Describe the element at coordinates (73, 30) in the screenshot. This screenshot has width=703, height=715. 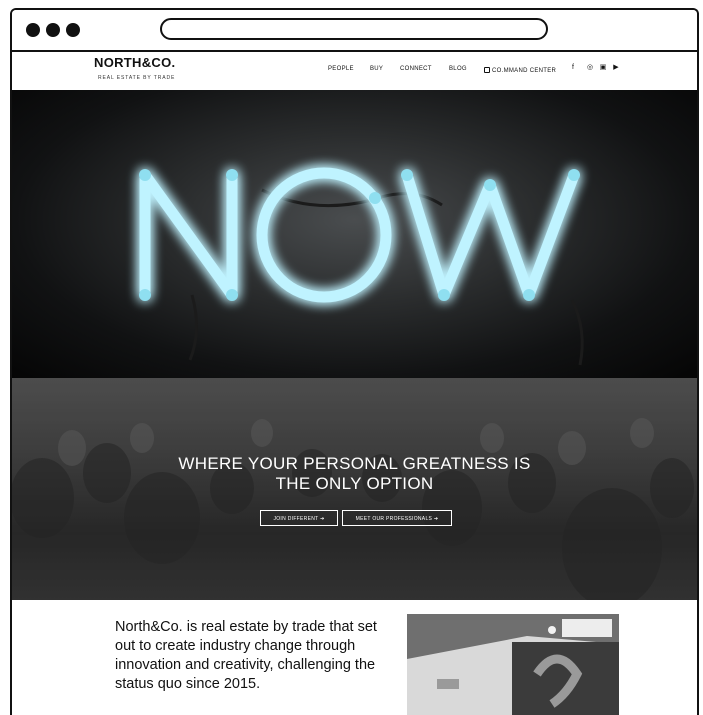
I see `window-dot-maximize` at that location.